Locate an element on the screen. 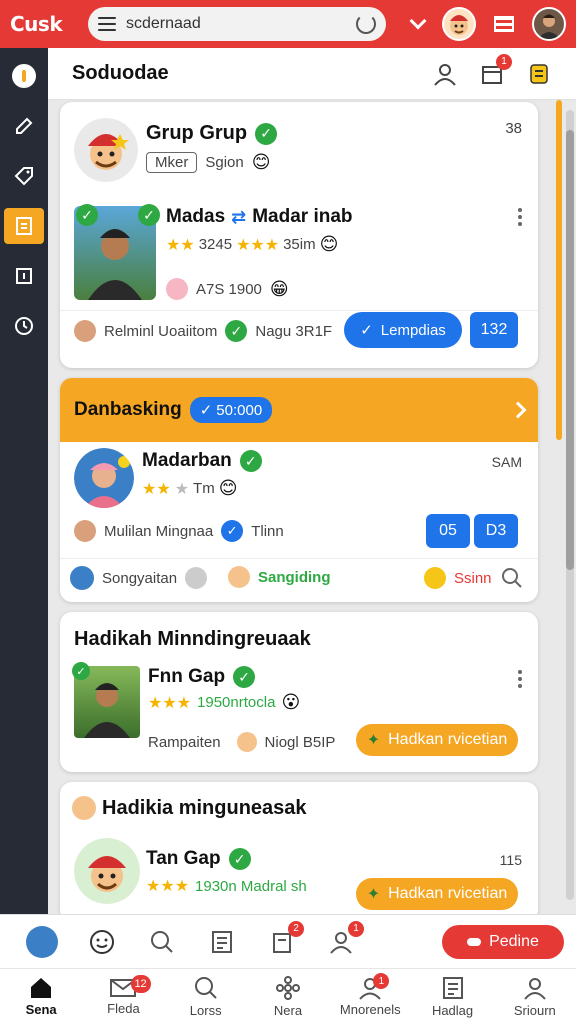 Image resolution: width=576 pixels, height=1024 pixels. nav-item-sena: Sena is located at coordinates (41, 996).